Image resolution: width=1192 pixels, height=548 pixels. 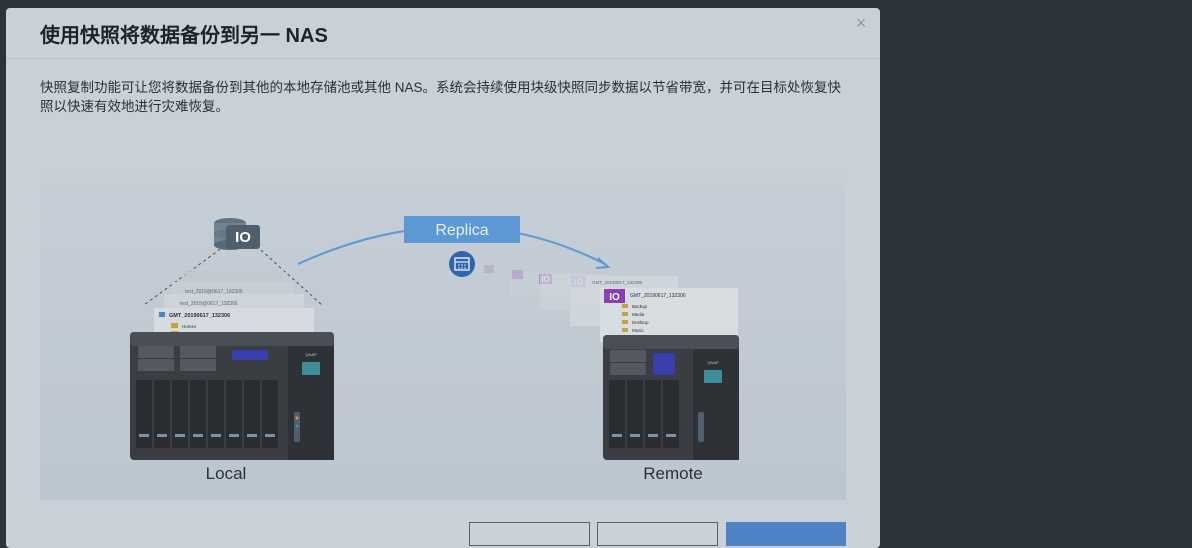 What do you see at coordinates (861, 23) in the screenshot?
I see `close-icon: ×` at bounding box center [861, 23].